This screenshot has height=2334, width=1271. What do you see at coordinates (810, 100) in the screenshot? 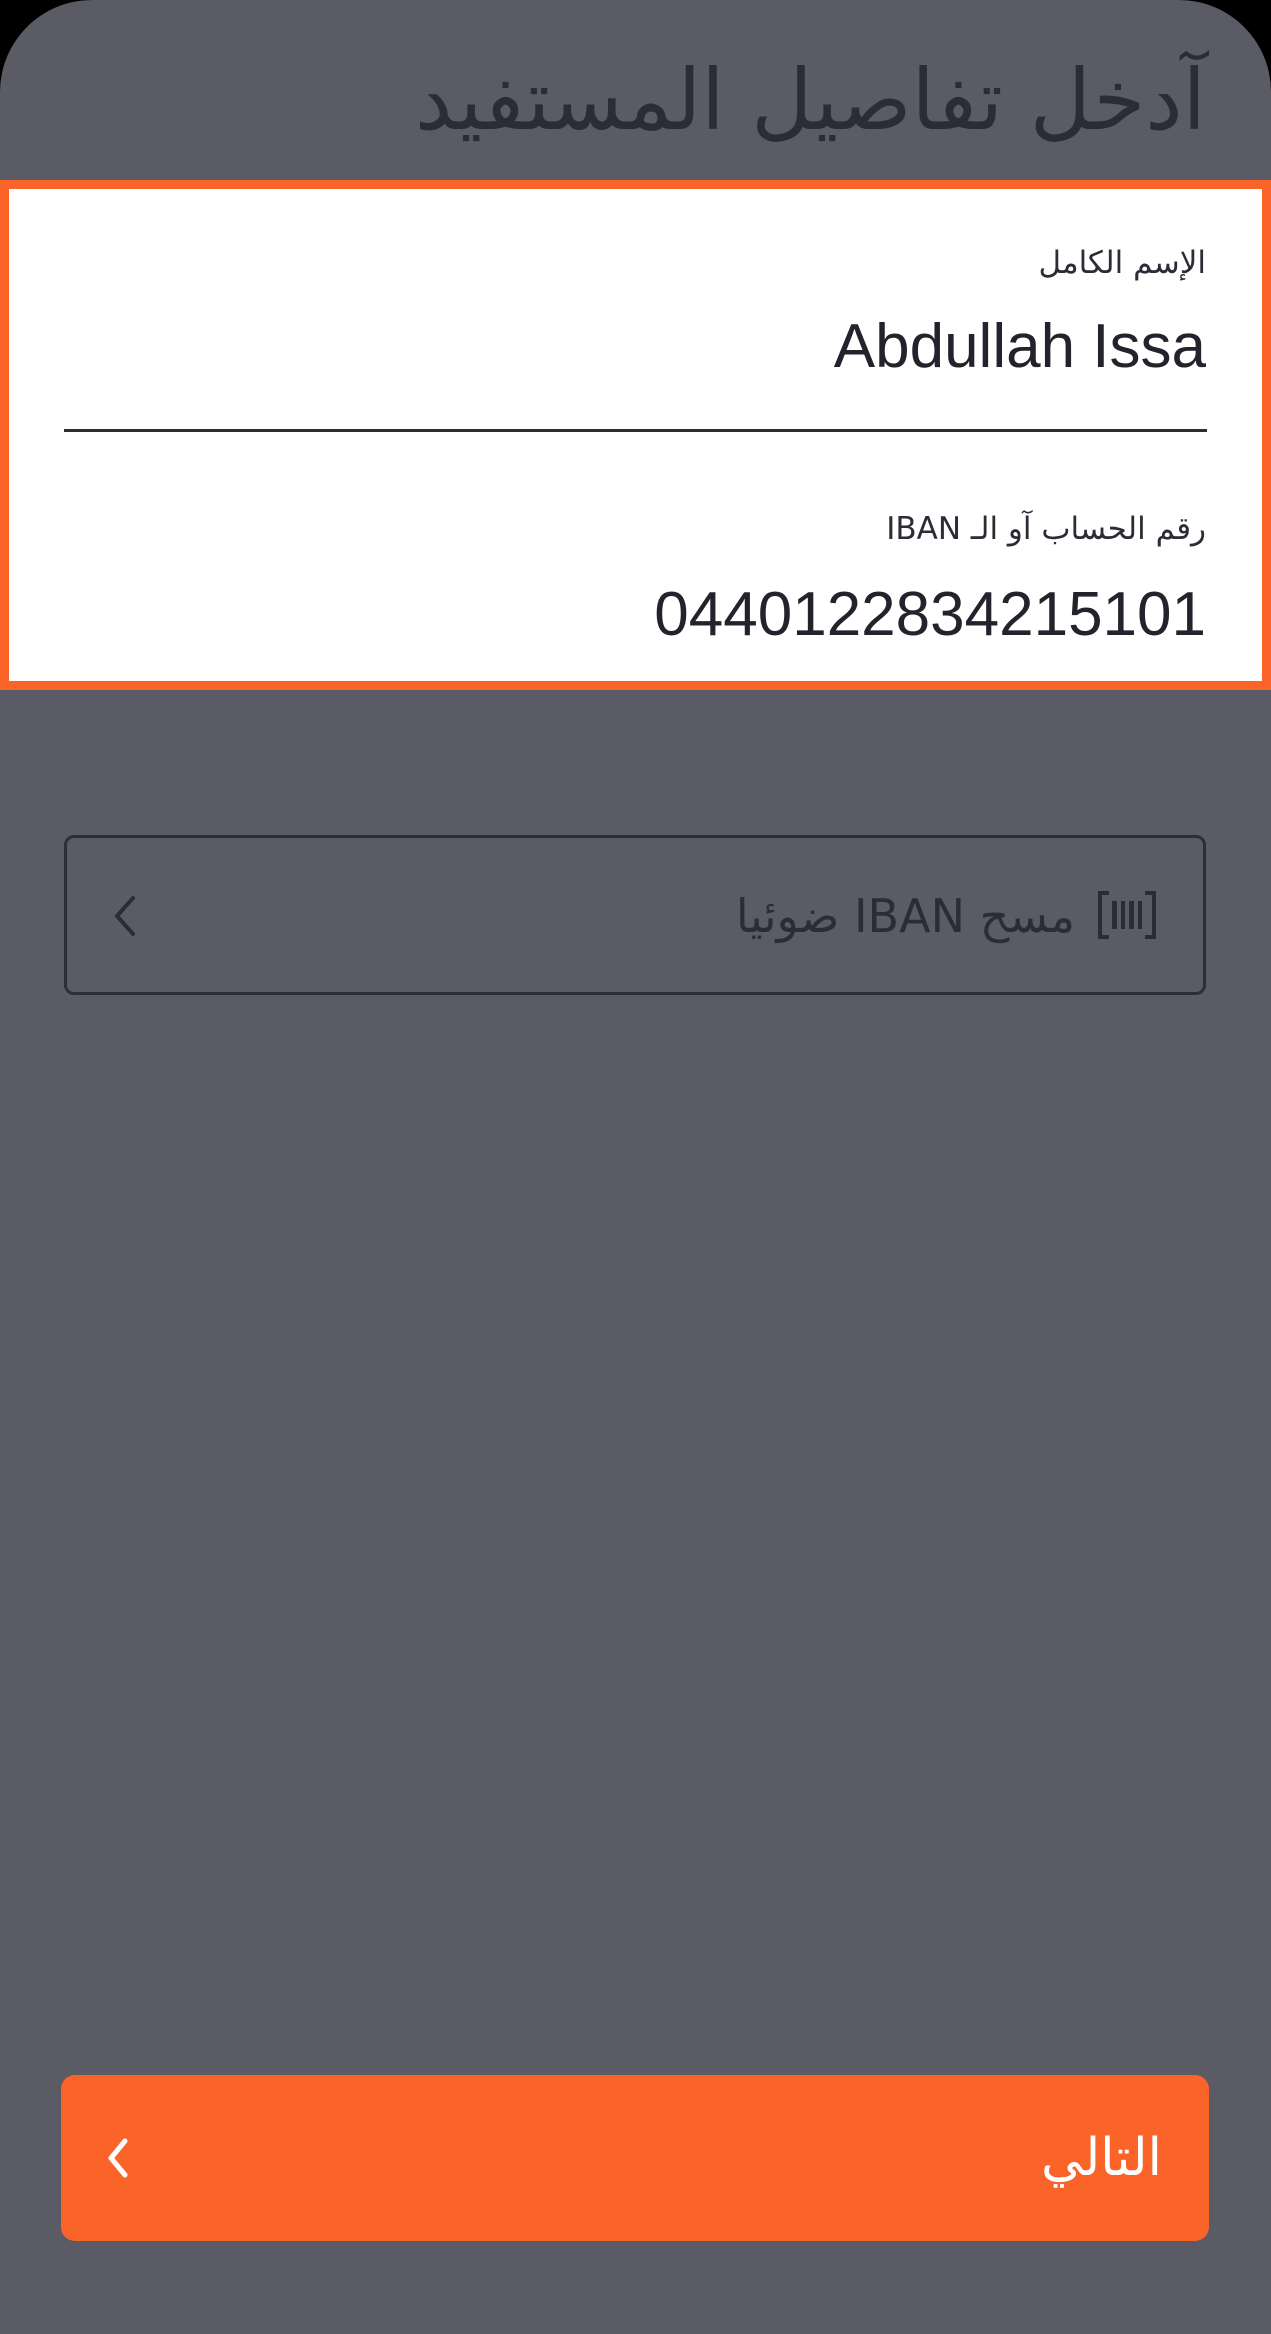
I see `page-title: آدخل تفاصيل المستفيد` at bounding box center [810, 100].